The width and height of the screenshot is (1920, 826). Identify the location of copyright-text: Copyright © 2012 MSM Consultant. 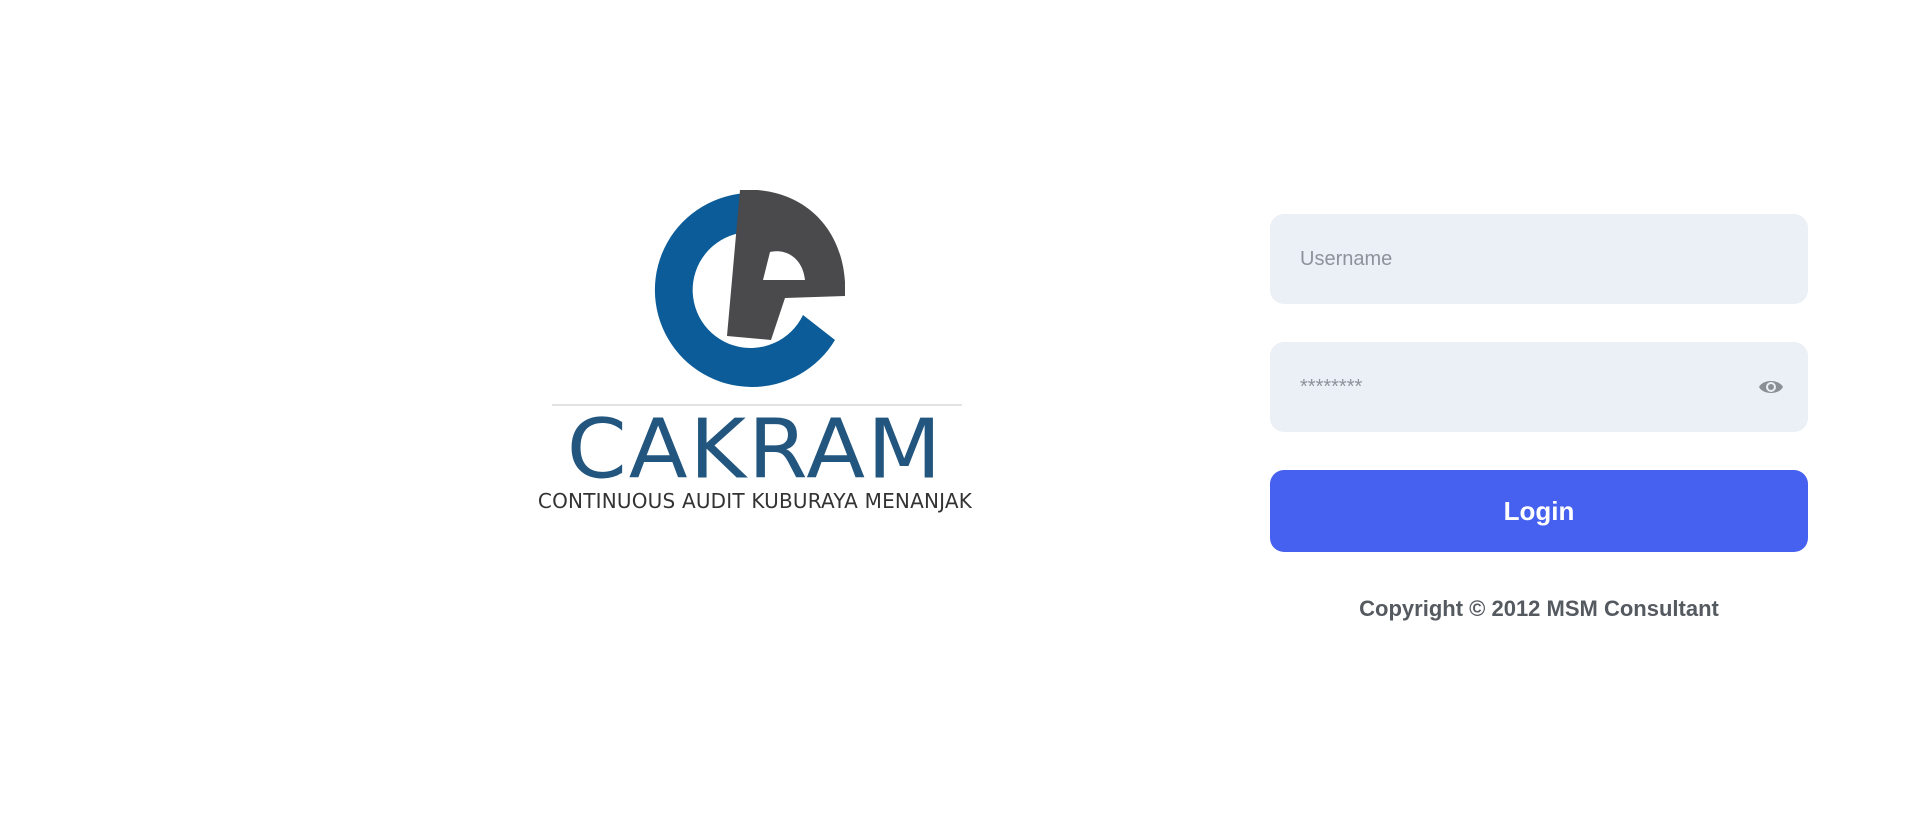
(1539, 608).